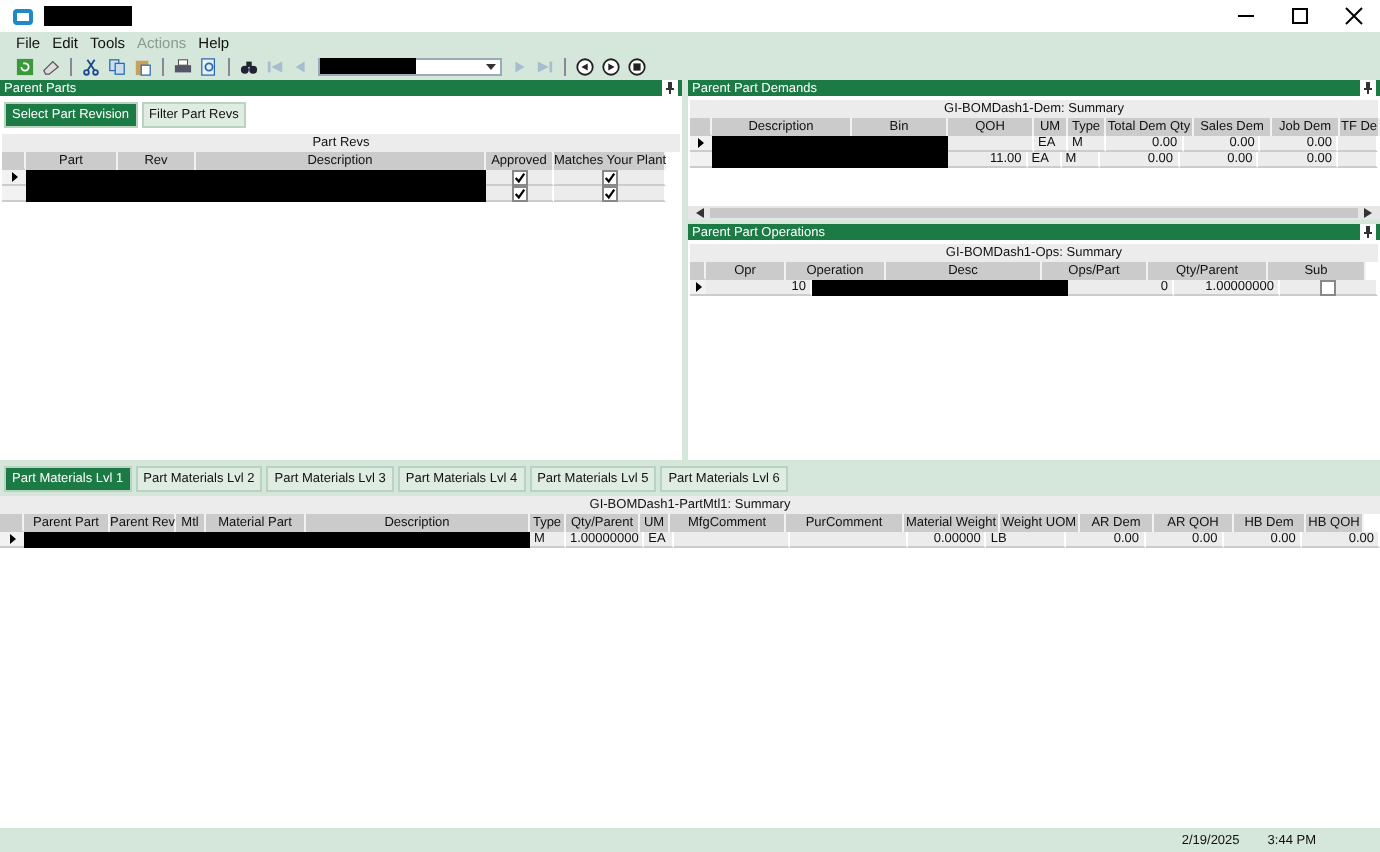 The height and width of the screenshot is (852, 1380). I want to click on scroll-left-icon, so click(700, 213).